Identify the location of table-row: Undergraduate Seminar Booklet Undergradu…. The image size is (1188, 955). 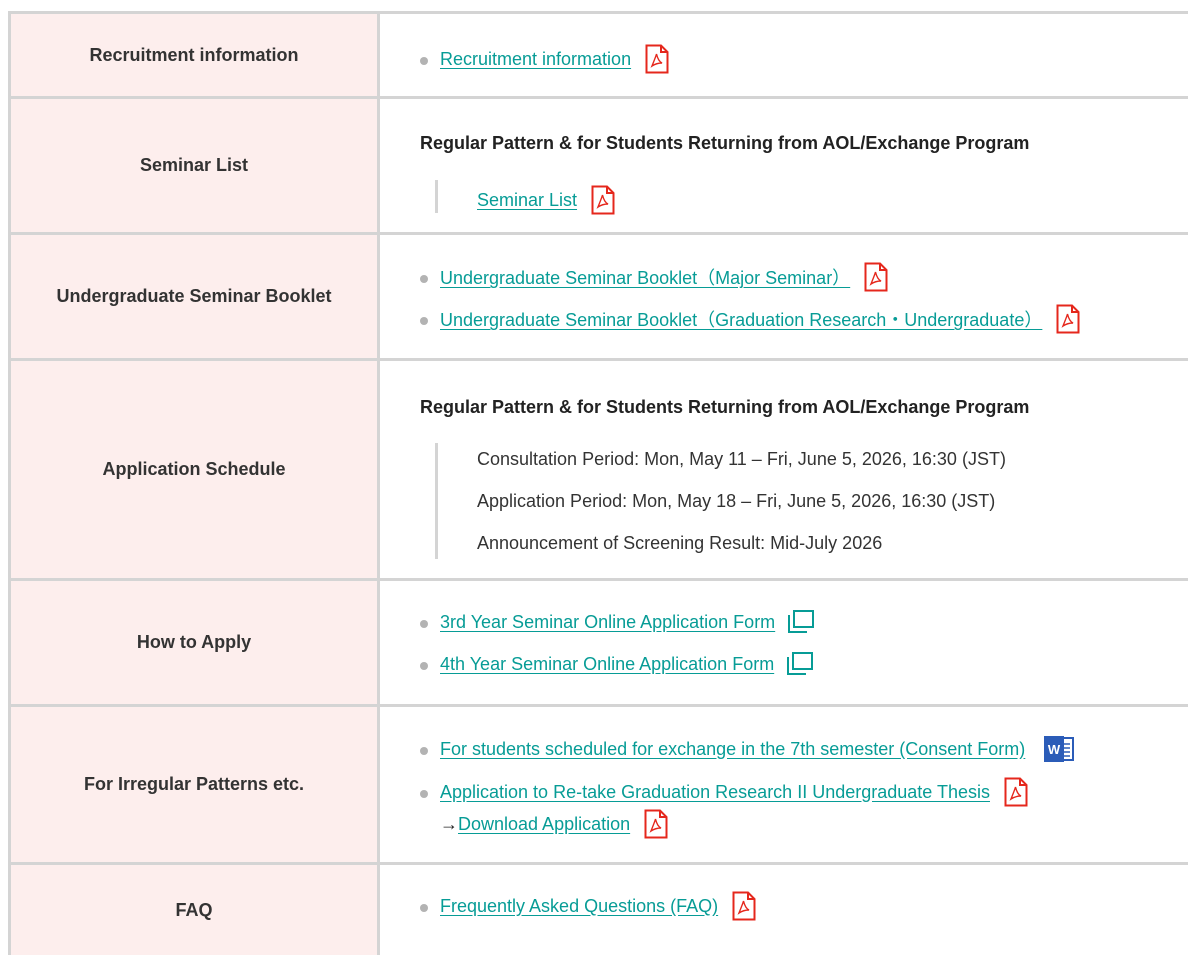
(599, 298).